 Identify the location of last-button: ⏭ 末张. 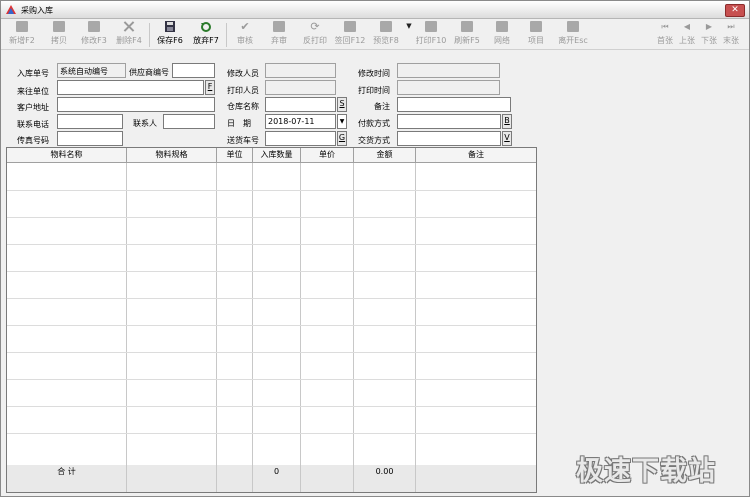
(731, 35).